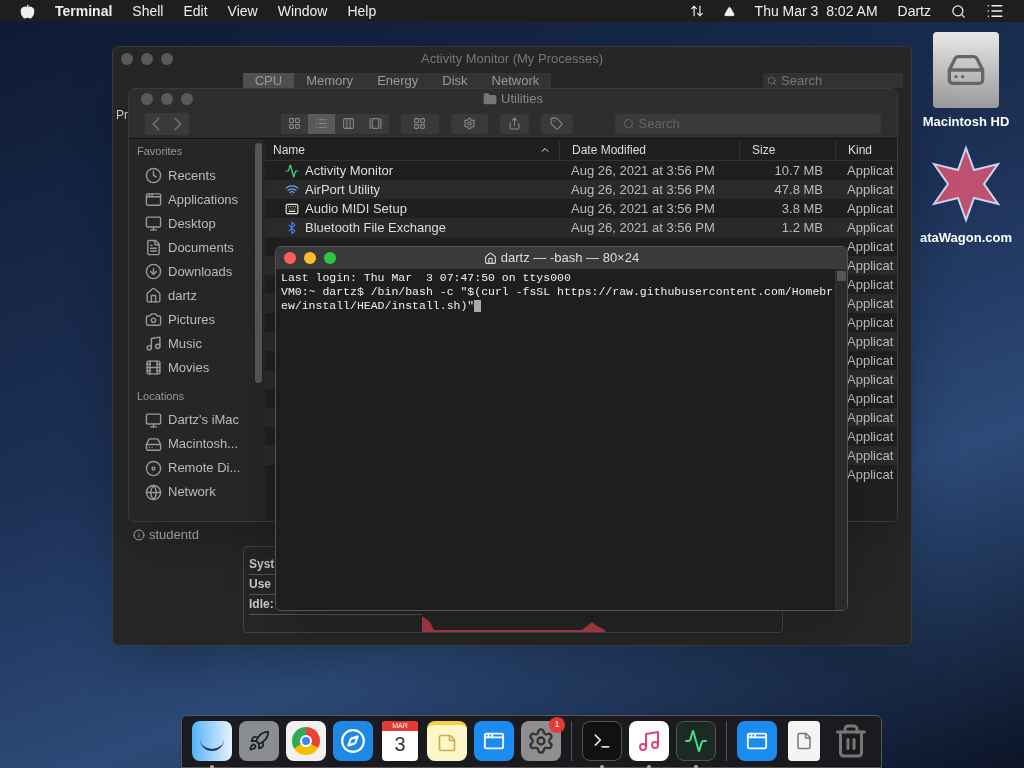 The width and height of the screenshot is (1024, 768). I want to click on view-columns-icon, so click(348, 123).